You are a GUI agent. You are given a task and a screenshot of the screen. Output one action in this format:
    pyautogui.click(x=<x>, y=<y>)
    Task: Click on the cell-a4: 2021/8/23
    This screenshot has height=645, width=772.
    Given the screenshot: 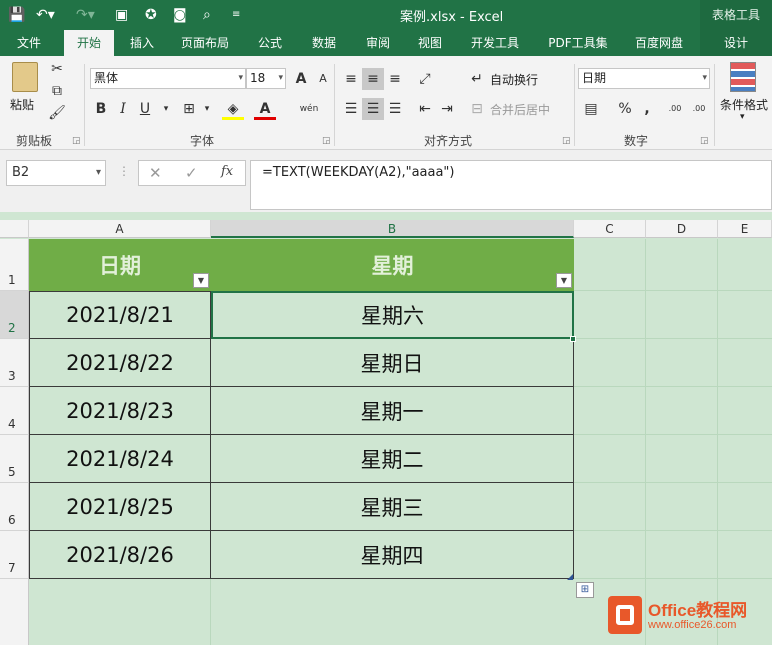 What is the action you would take?
    pyautogui.click(x=120, y=411)
    